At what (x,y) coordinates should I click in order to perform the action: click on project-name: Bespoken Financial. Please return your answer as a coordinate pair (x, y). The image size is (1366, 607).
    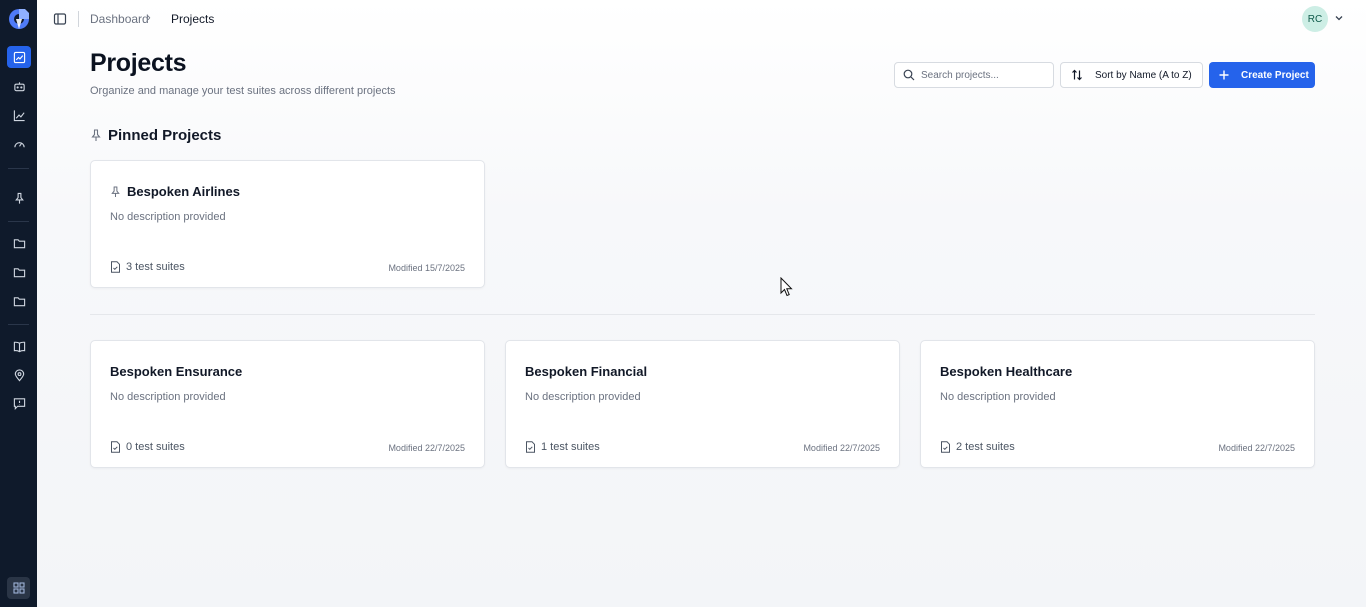
    Looking at the image, I should click on (586, 371).